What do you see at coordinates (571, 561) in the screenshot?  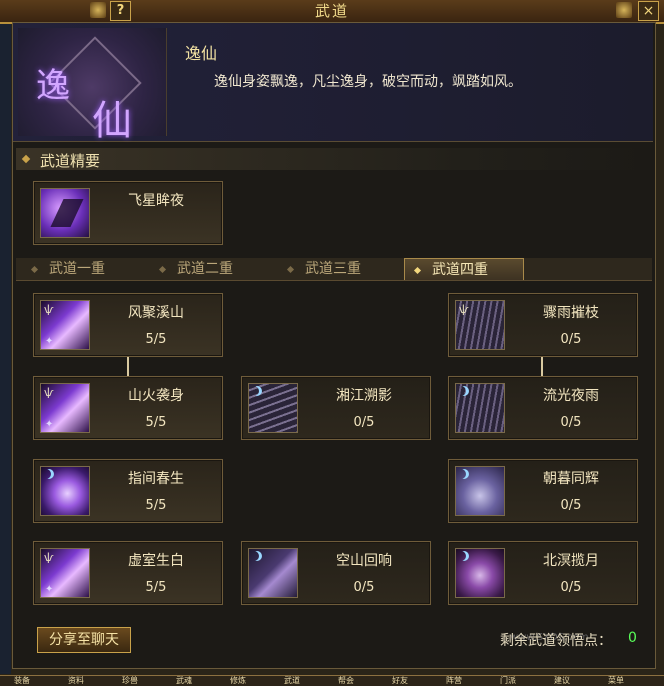 I see `skill-name: 北溟揽月` at bounding box center [571, 561].